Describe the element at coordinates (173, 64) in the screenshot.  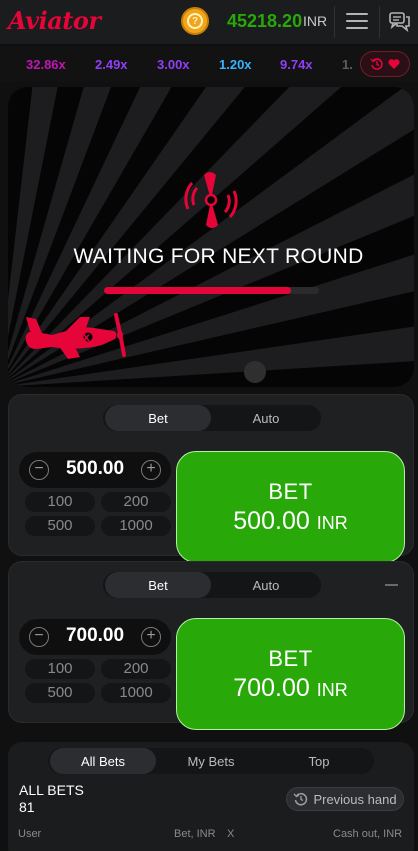
I see `multiplier-badge: 3.00x` at that location.